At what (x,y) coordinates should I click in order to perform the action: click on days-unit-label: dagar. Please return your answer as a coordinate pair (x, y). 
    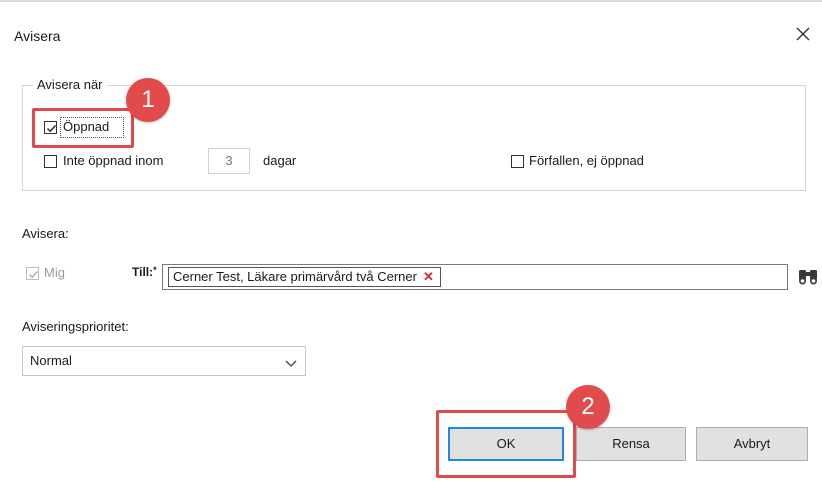
    Looking at the image, I should click on (280, 160).